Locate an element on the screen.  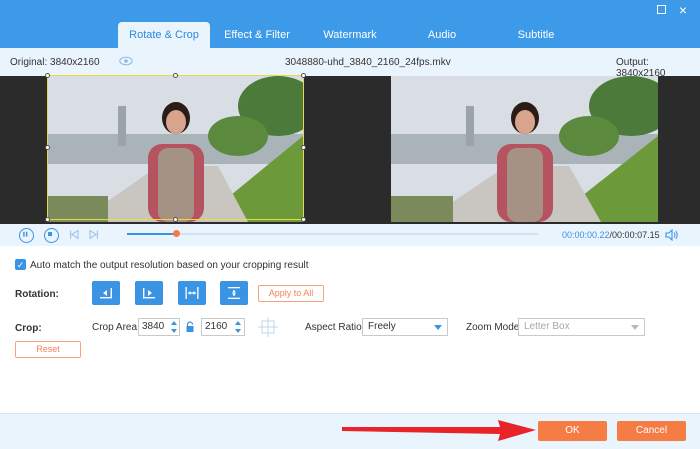
tab-rotate-crop: Rotate & Crop is located at coordinates (164, 35).